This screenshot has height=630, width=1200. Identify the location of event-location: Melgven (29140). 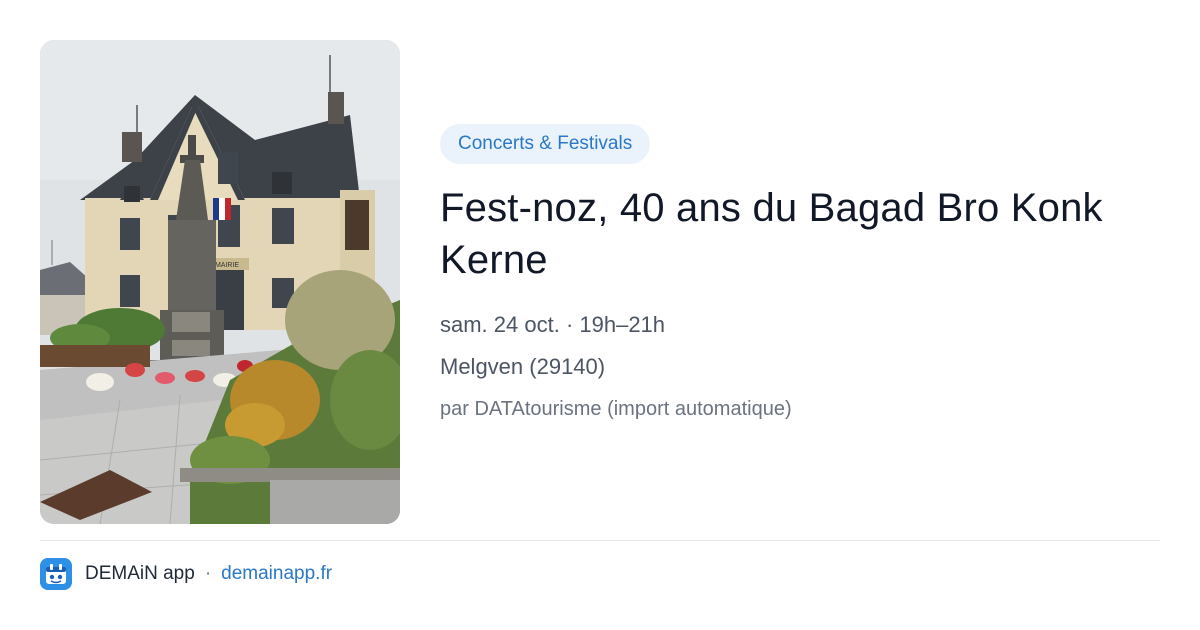
(523, 366).